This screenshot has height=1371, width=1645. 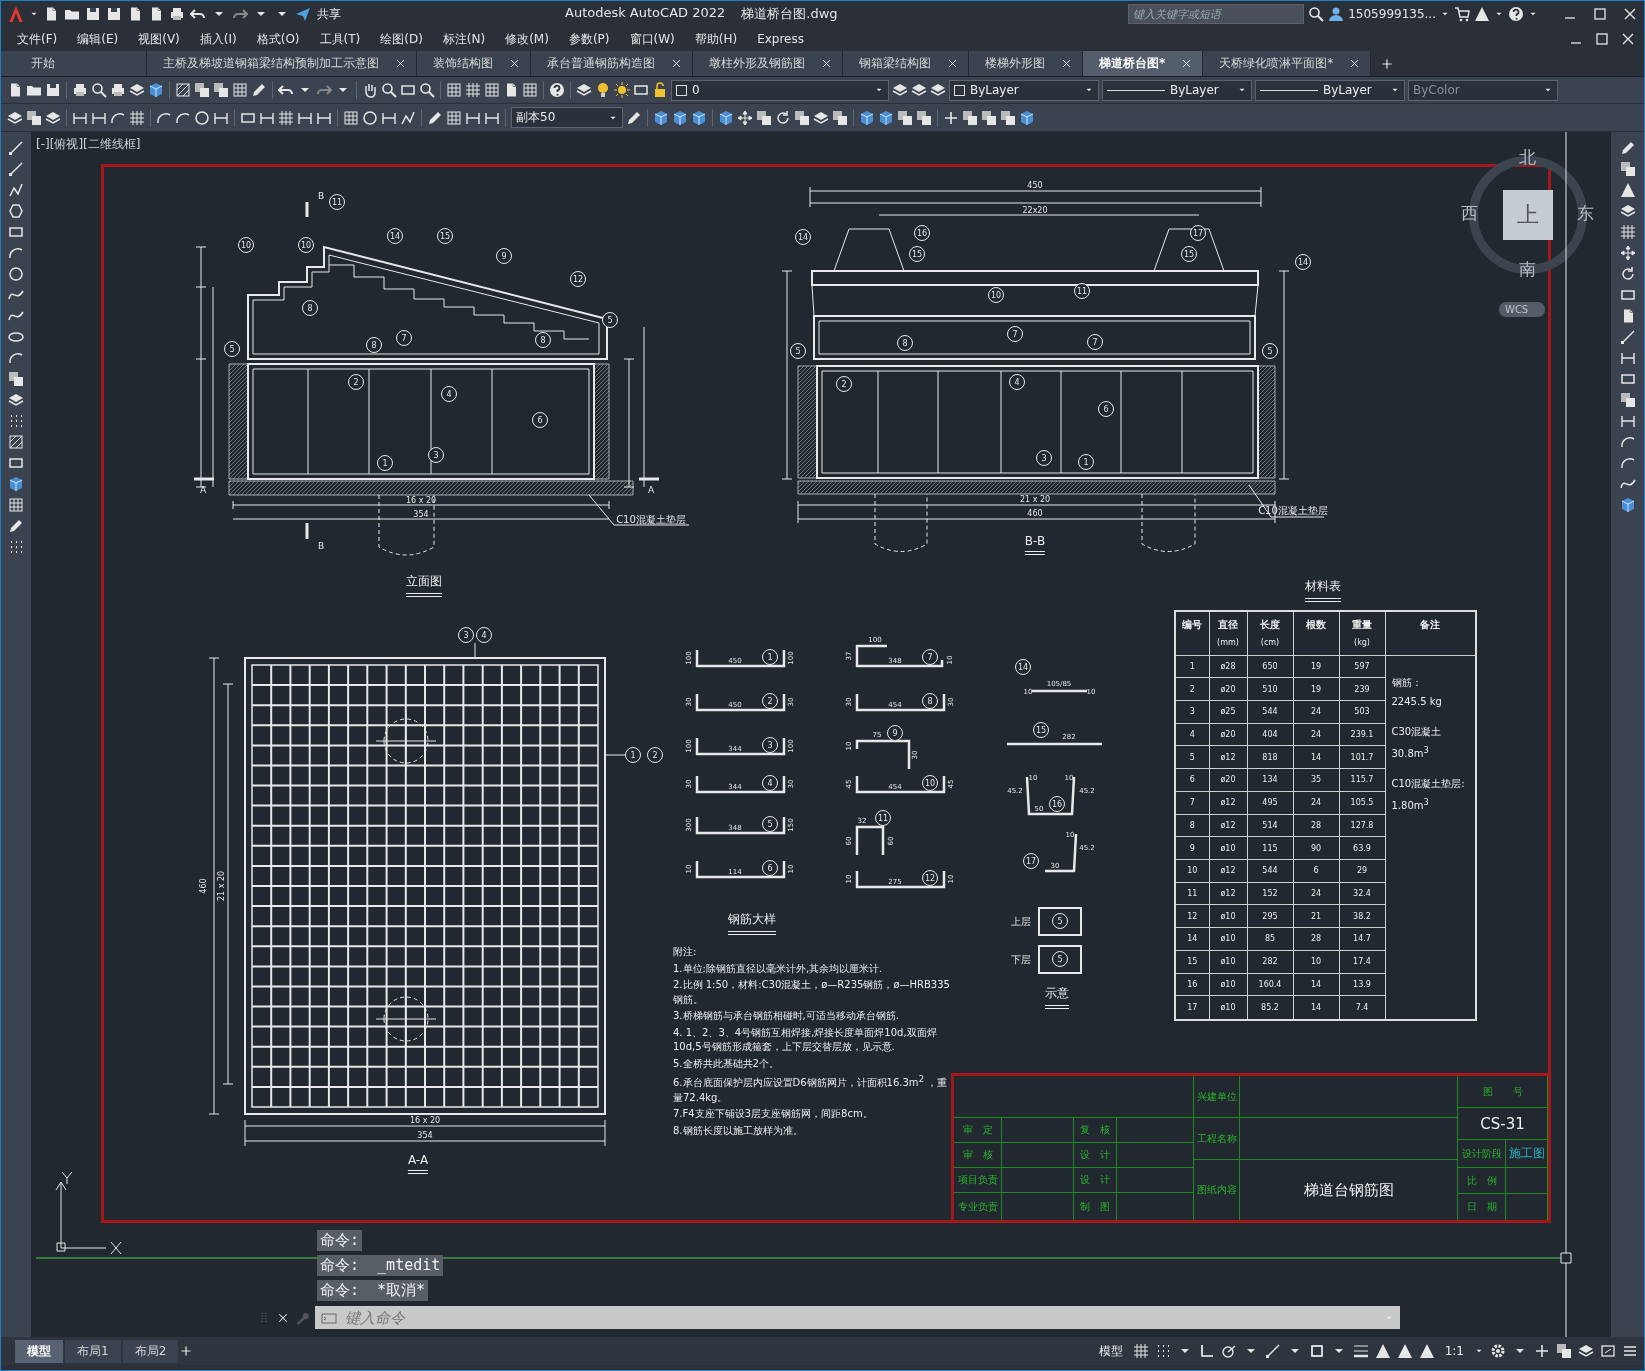 What do you see at coordinates (1498, 1351) in the screenshot?
I see `gear-icon` at bounding box center [1498, 1351].